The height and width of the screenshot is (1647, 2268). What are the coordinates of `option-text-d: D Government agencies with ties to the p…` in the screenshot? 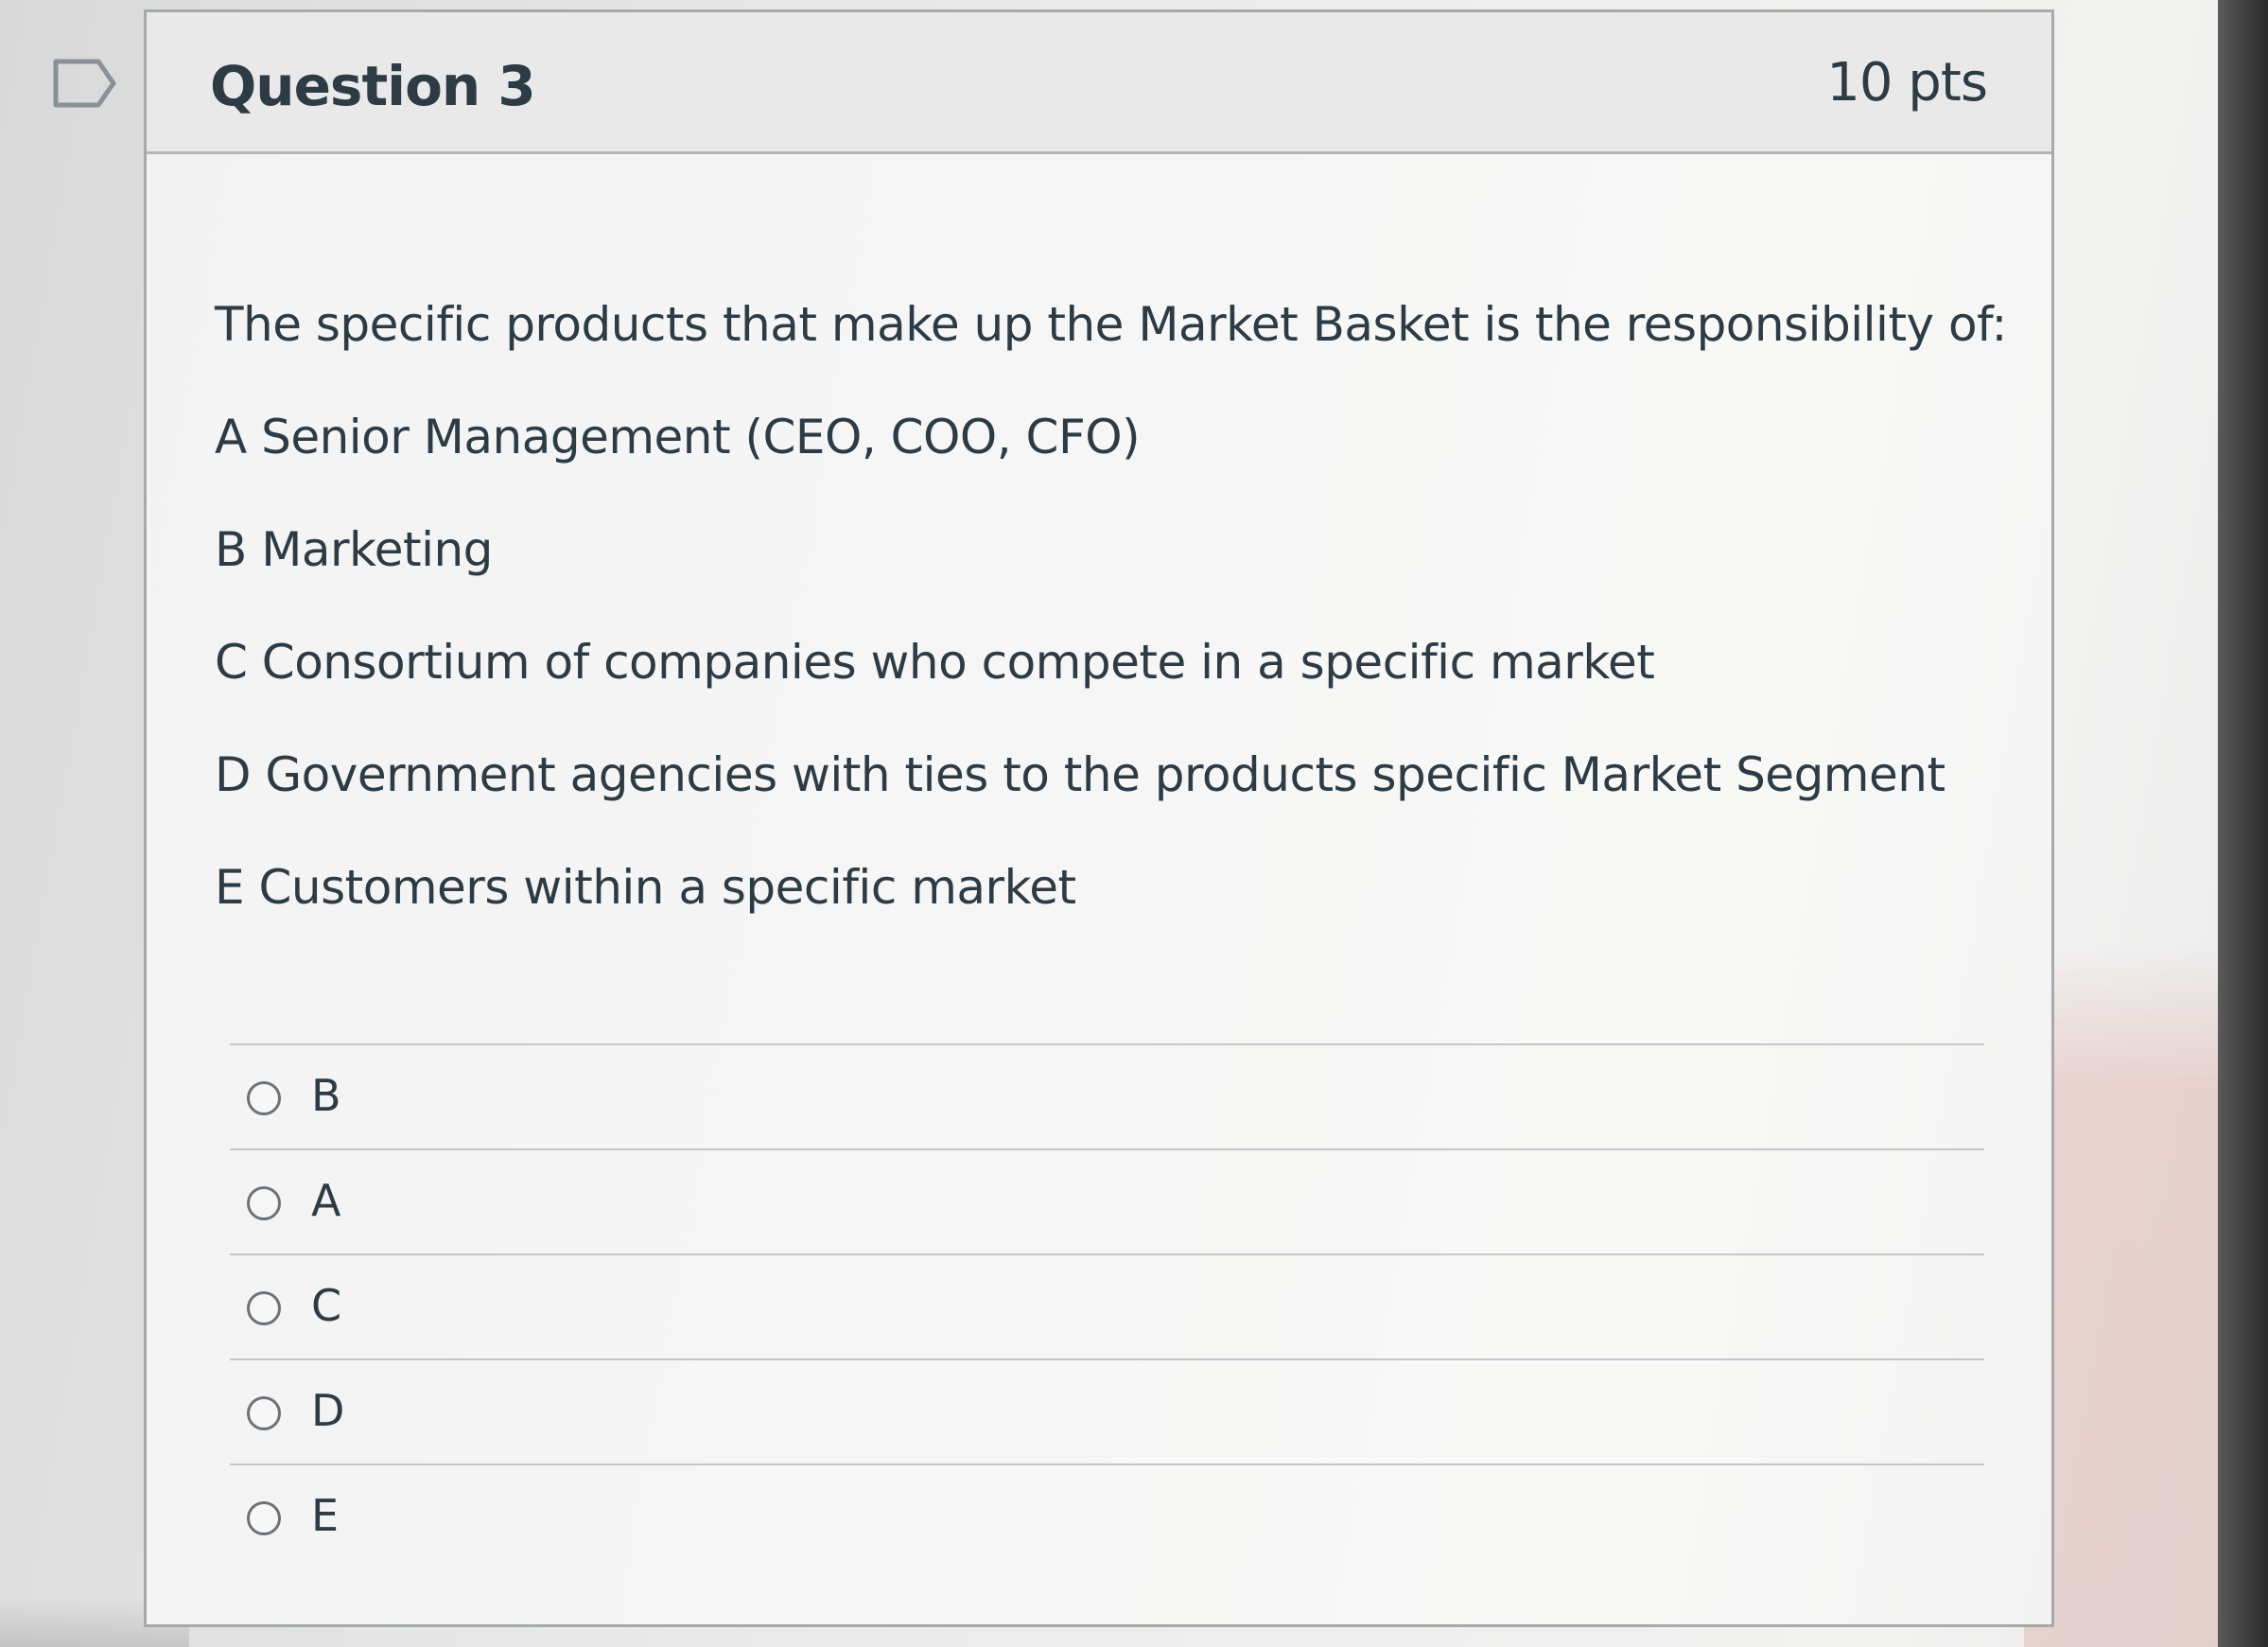 It's located at (1080, 775).